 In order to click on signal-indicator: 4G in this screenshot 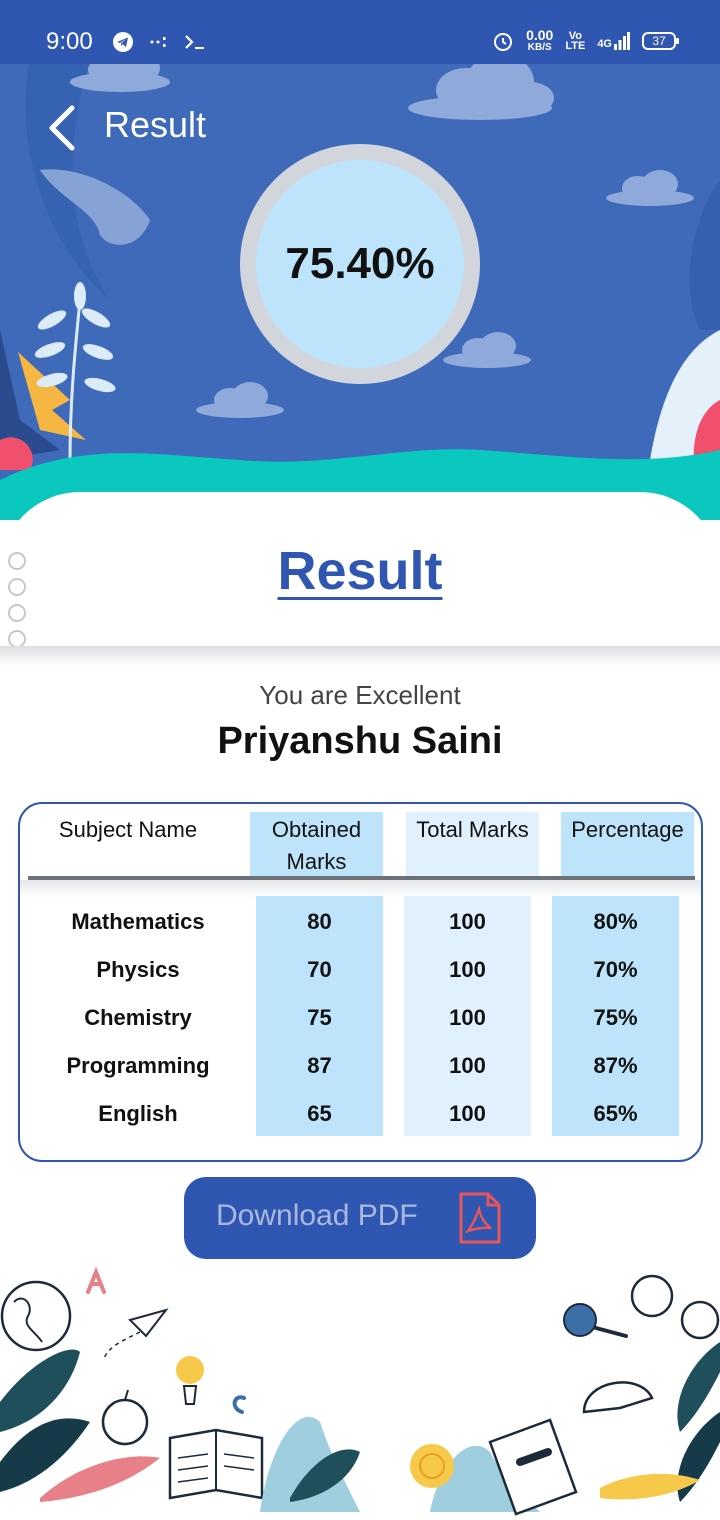, I will do `click(613, 41)`.